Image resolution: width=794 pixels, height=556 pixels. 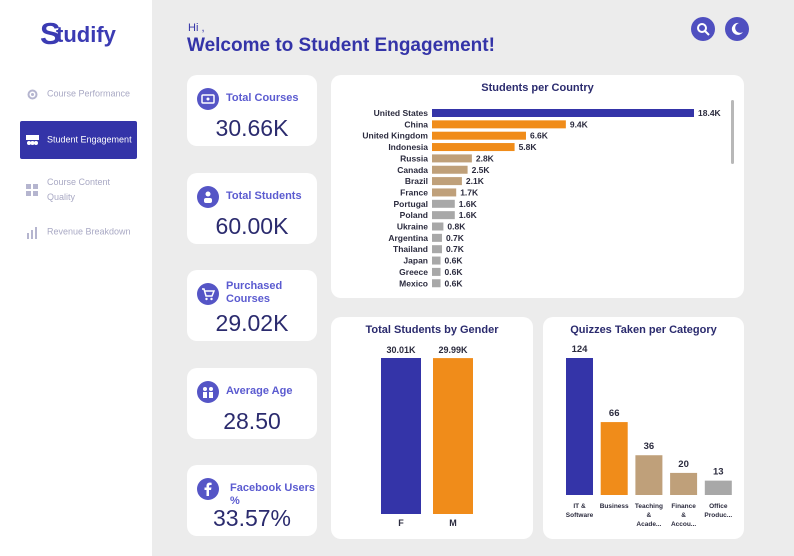 I want to click on country-label: Portugal, so click(x=411, y=204).